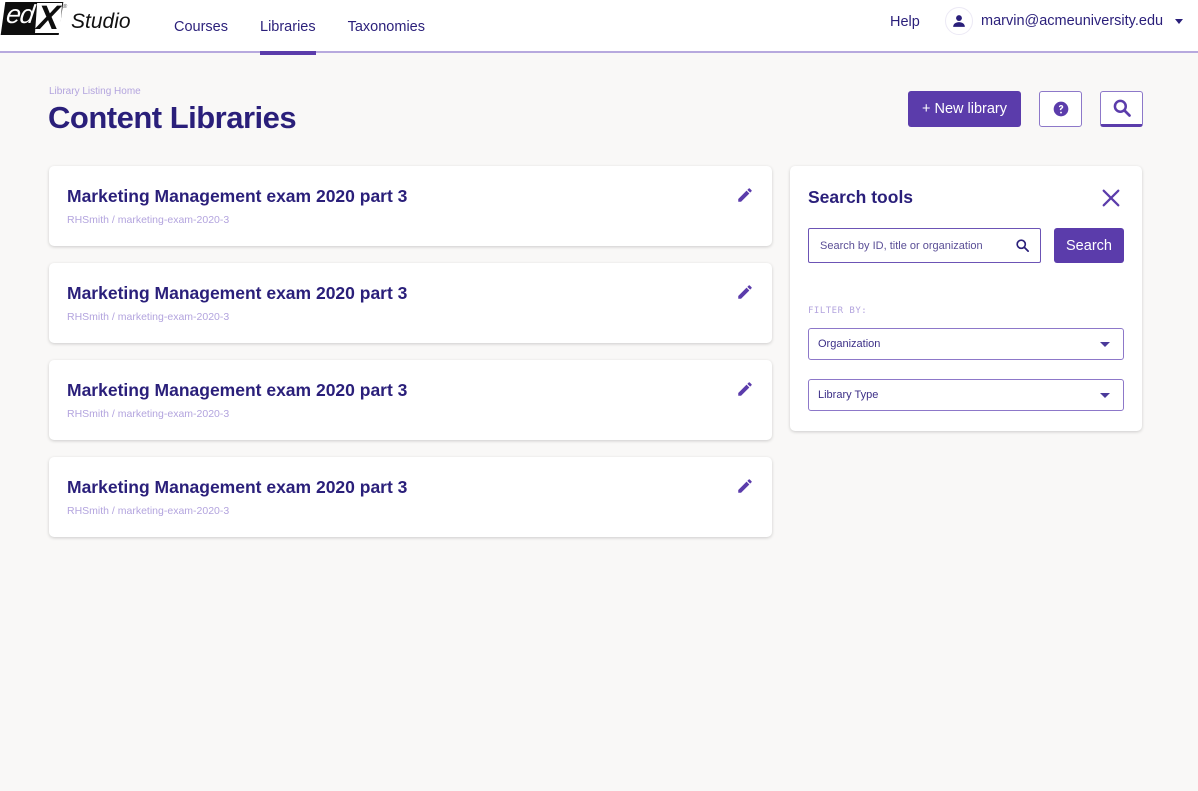  What do you see at coordinates (964, 109) in the screenshot?
I see `new-library-button: + New library` at bounding box center [964, 109].